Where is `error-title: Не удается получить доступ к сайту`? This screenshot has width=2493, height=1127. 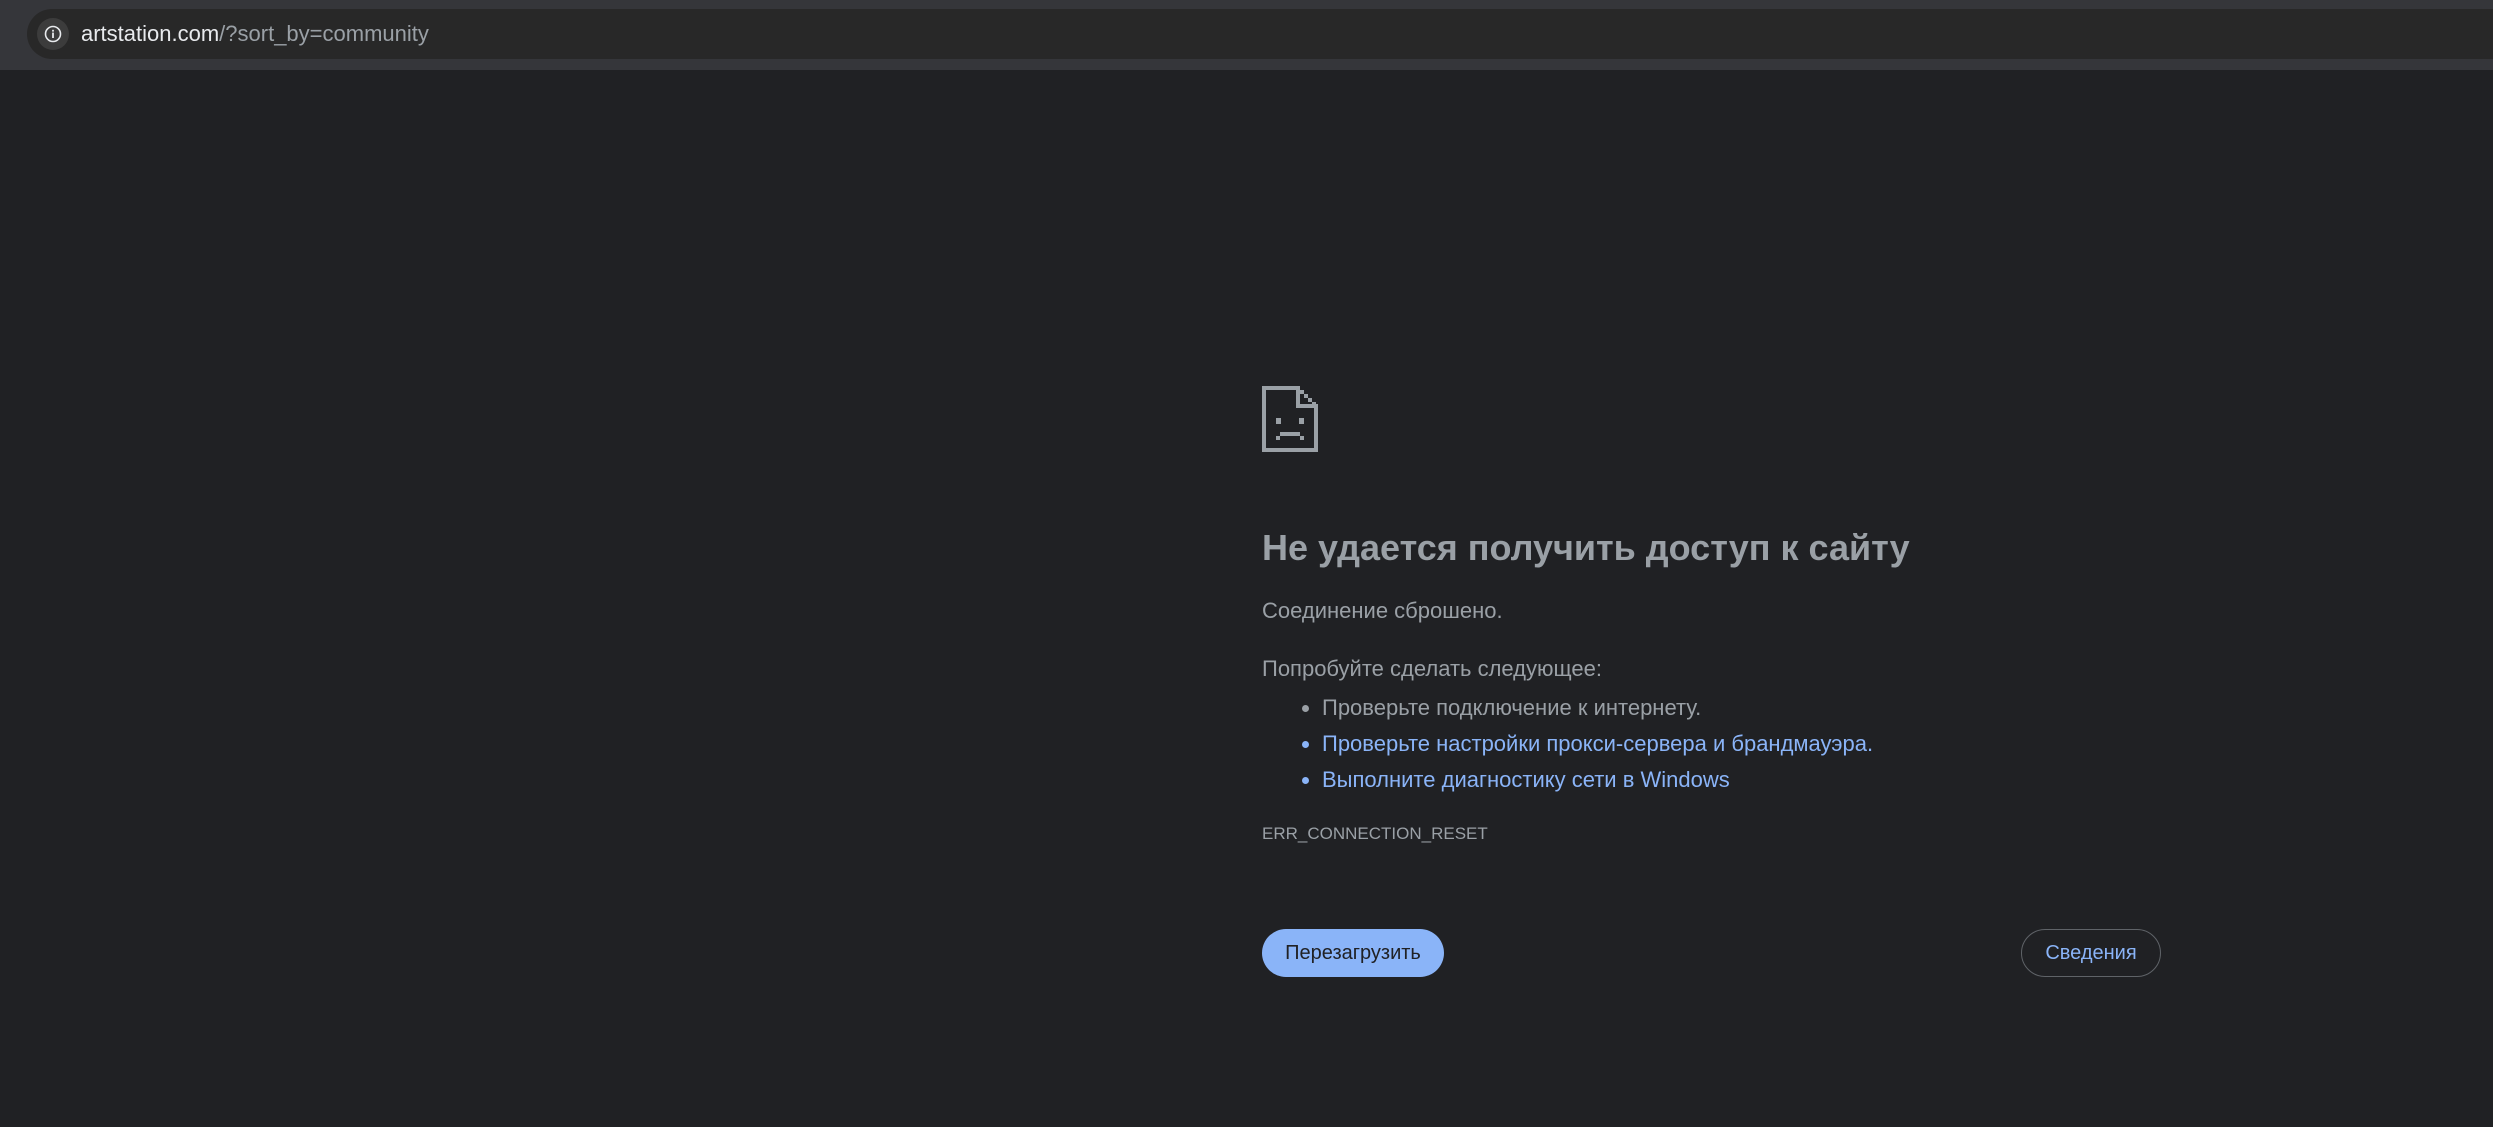
error-title: Не удается получить доступ к сайту is located at coordinates (1586, 547).